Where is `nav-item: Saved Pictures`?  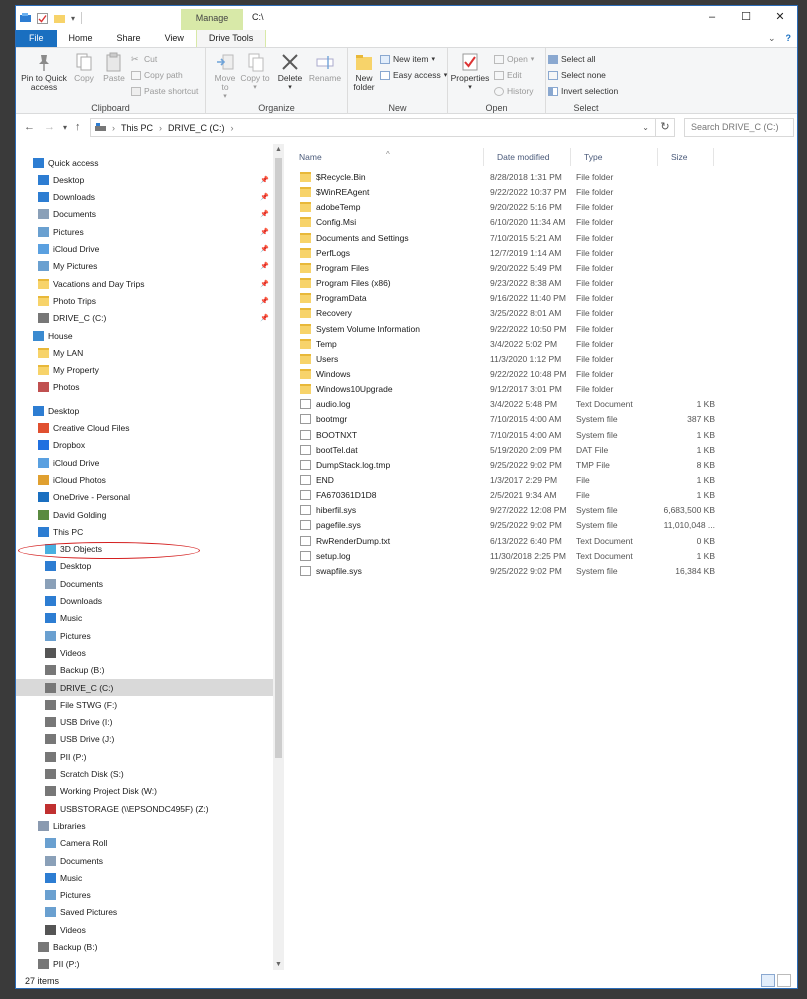
nav-item: Saved Pictures is located at coordinates (144, 912).